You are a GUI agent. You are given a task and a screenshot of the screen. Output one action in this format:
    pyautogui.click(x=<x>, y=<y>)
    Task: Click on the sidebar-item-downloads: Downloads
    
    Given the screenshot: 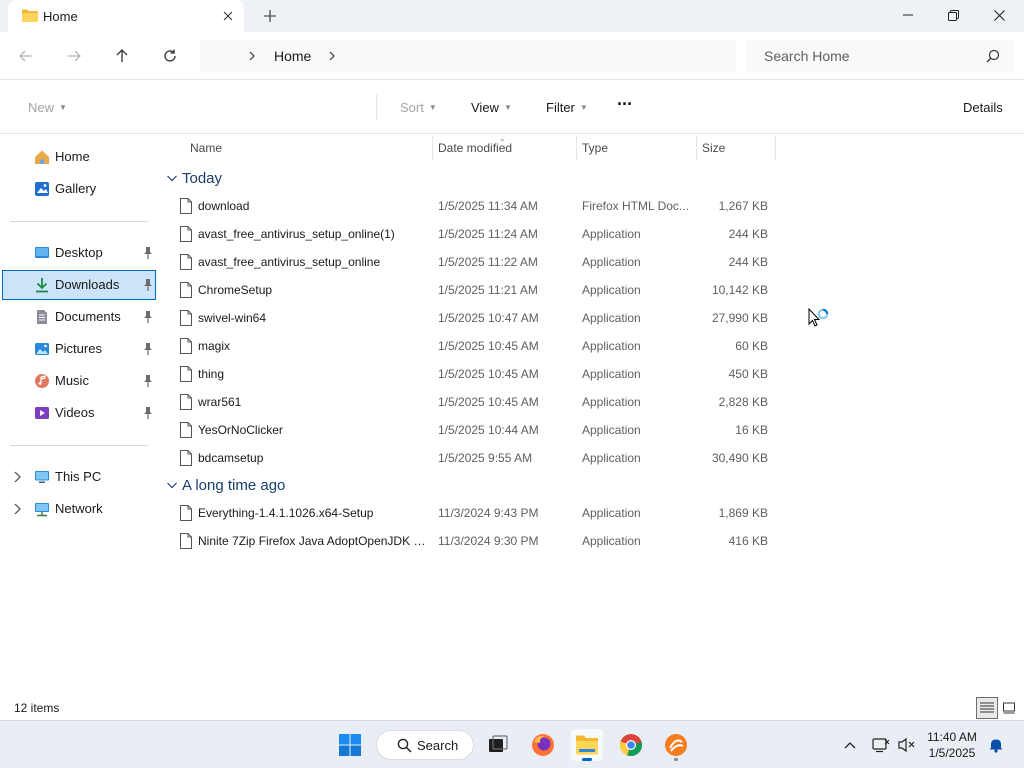 What is the action you would take?
    pyautogui.click(x=79, y=285)
    